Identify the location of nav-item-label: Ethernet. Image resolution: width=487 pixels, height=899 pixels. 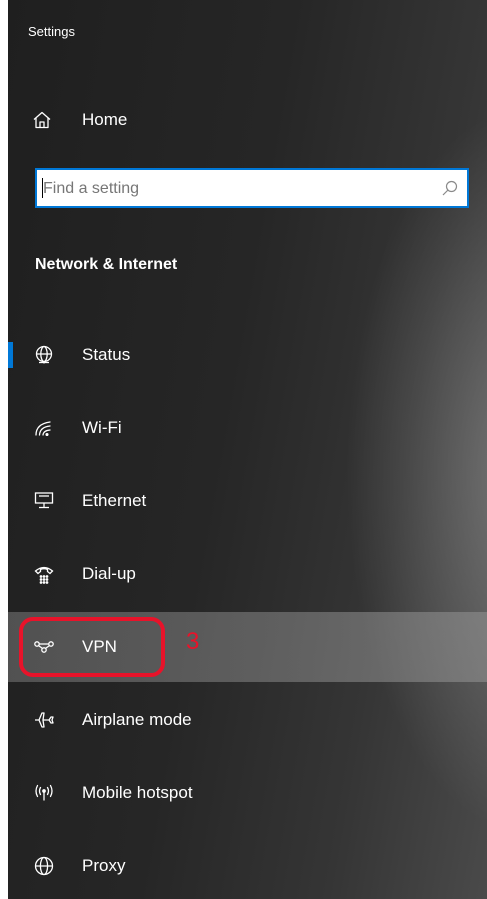
(114, 500).